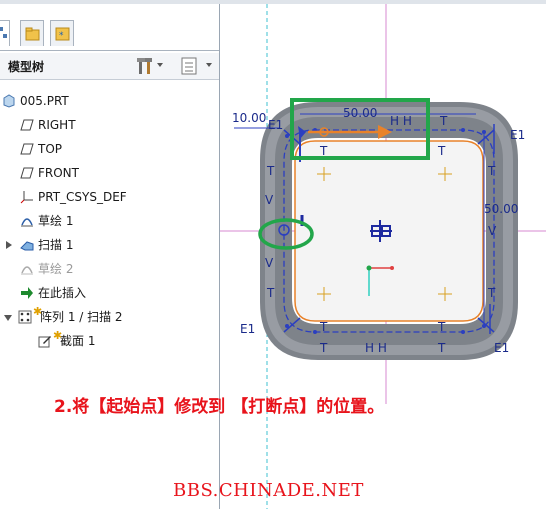 The width and height of the screenshot is (546, 509). I want to click on dimension-top: 50.00, so click(360, 113).